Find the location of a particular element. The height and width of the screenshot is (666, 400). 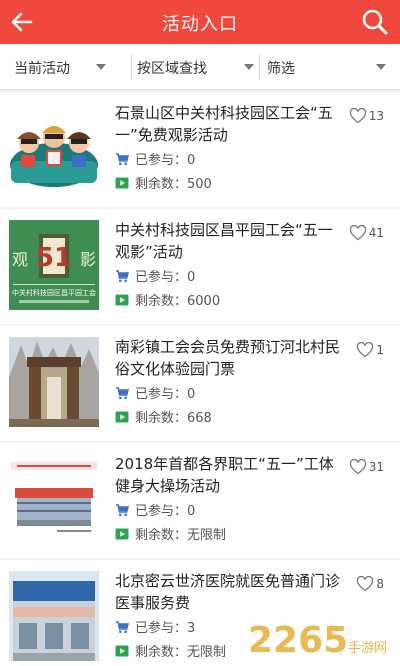

poster-char-right: 影 is located at coordinates (87, 259).